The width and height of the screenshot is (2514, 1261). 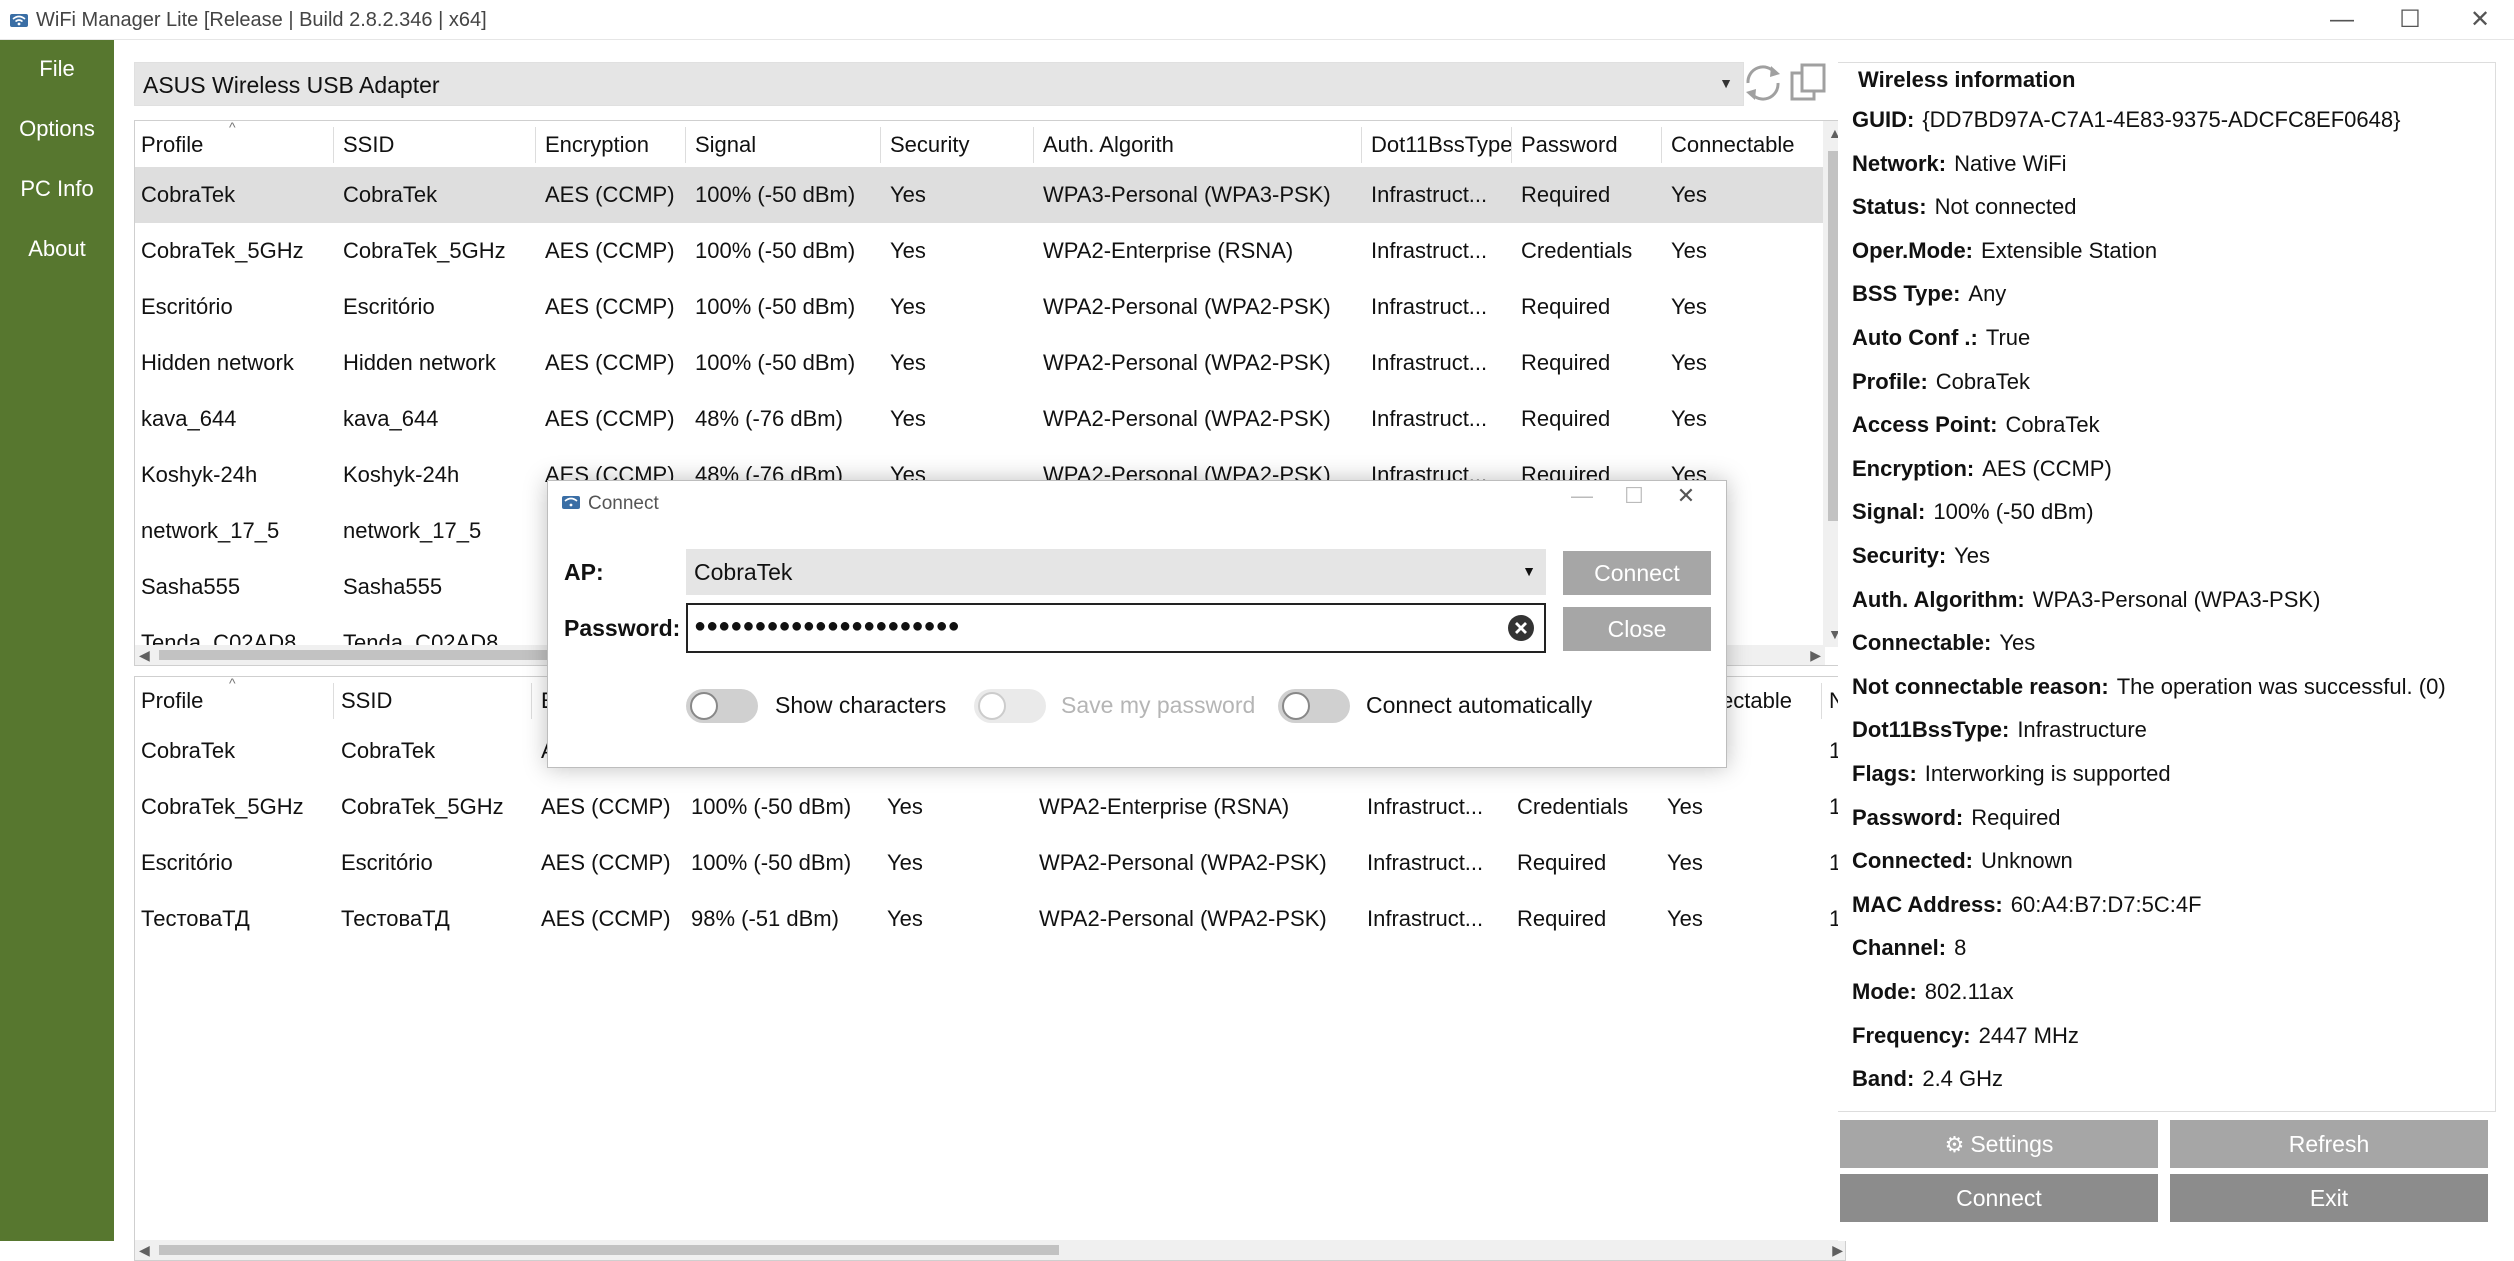 What do you see at coordinates (1980, 686) in the screenshot?
I see `info-label: Not connectable reason:` at bounding box center [1980, 686].